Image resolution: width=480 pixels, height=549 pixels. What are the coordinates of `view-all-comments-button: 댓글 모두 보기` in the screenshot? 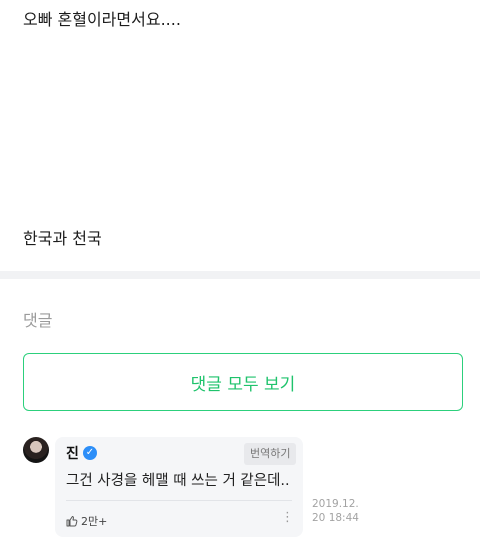 It's located at (243, 382).